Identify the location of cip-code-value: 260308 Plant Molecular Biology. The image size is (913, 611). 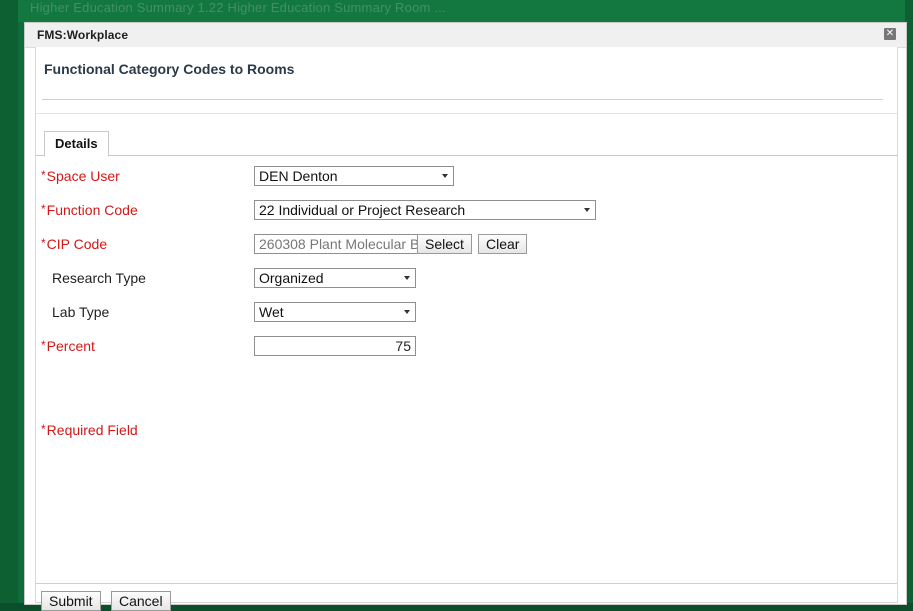
(338, 244).